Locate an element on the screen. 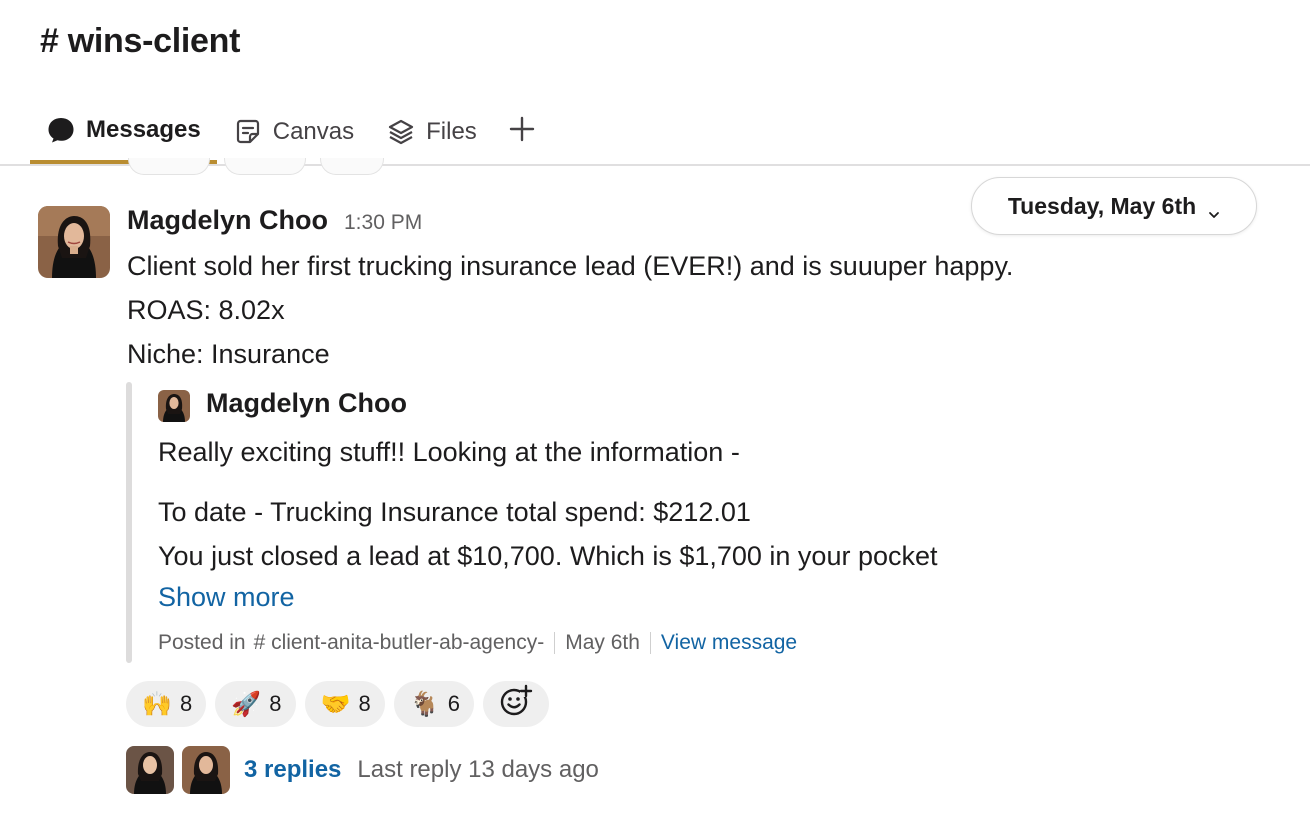  thread-summary: 3 replies Last reply 13 days ago is located at coordinates (362, 770).